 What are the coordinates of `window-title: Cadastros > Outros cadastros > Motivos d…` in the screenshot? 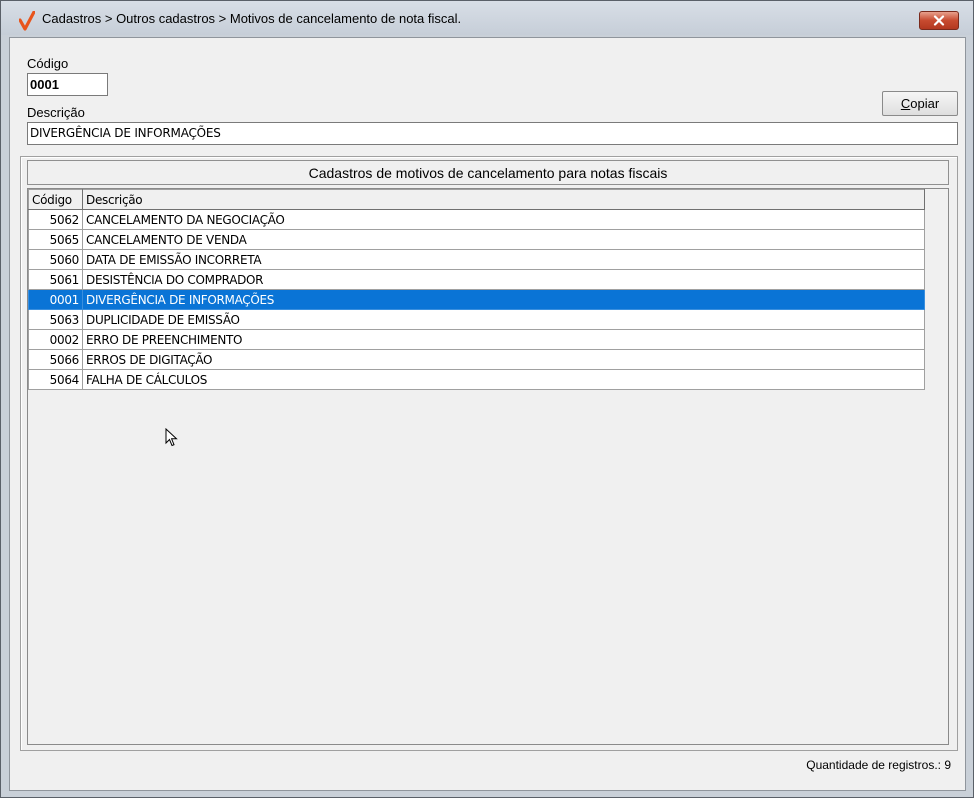 It's located at (252, 18).